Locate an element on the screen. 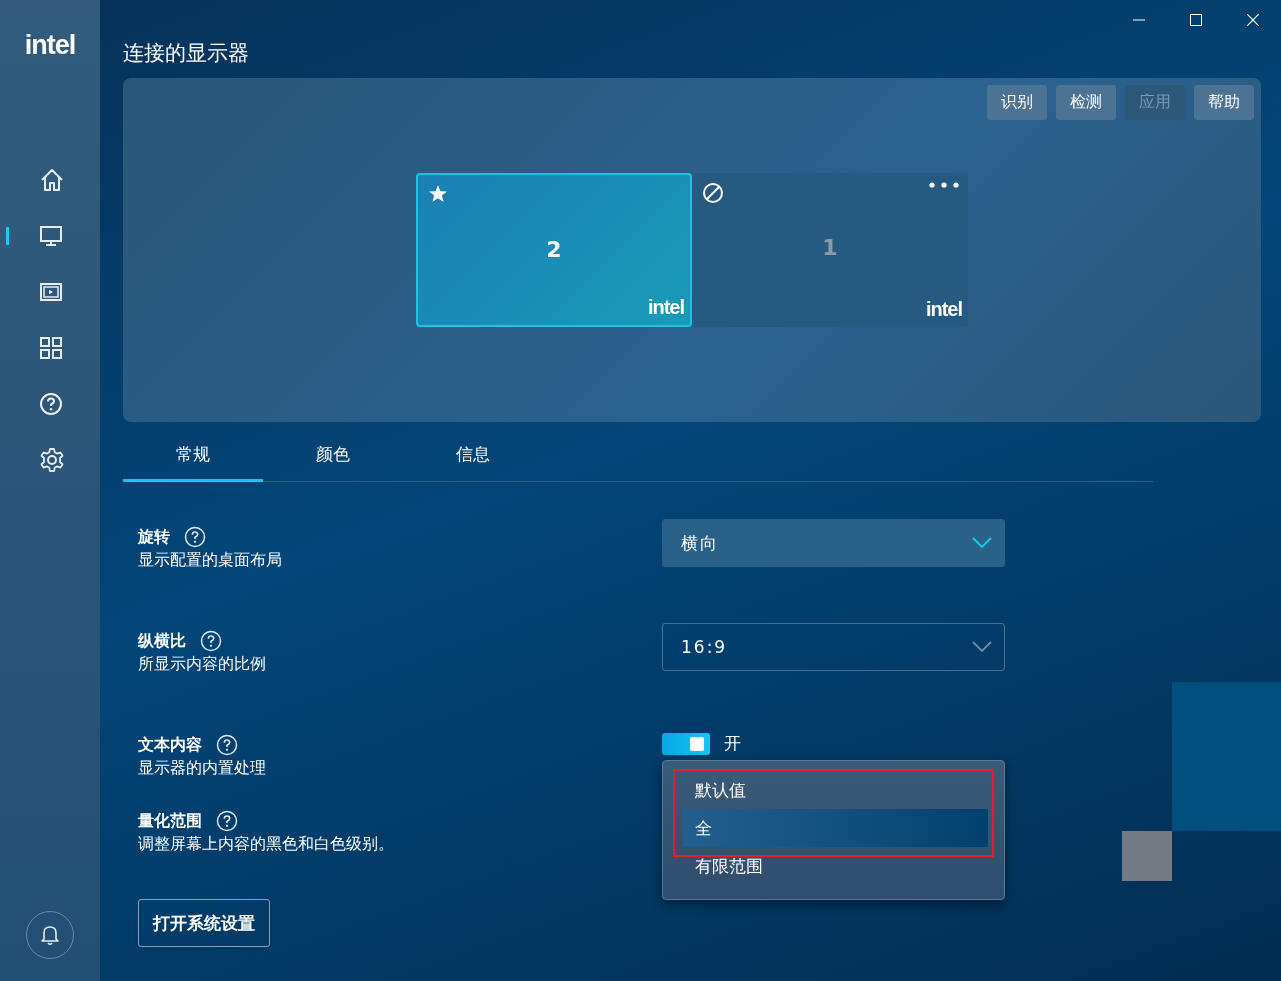 The height and width of the screenshot is (981, 1281). home-icon is located at coordinates (52, 180).